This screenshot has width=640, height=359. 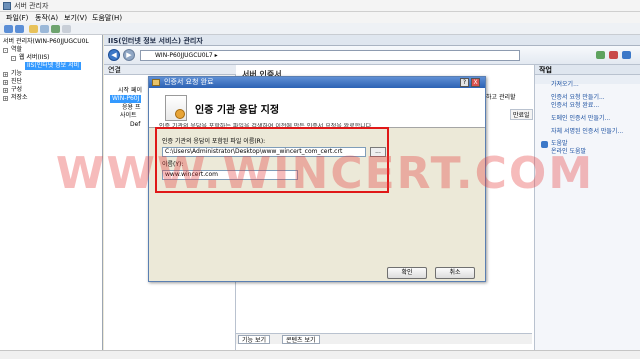 What do you see at coordinates (455, 273) in the screenshot?
I see `cancel-button: 취소` at bounding box center [455, 273].